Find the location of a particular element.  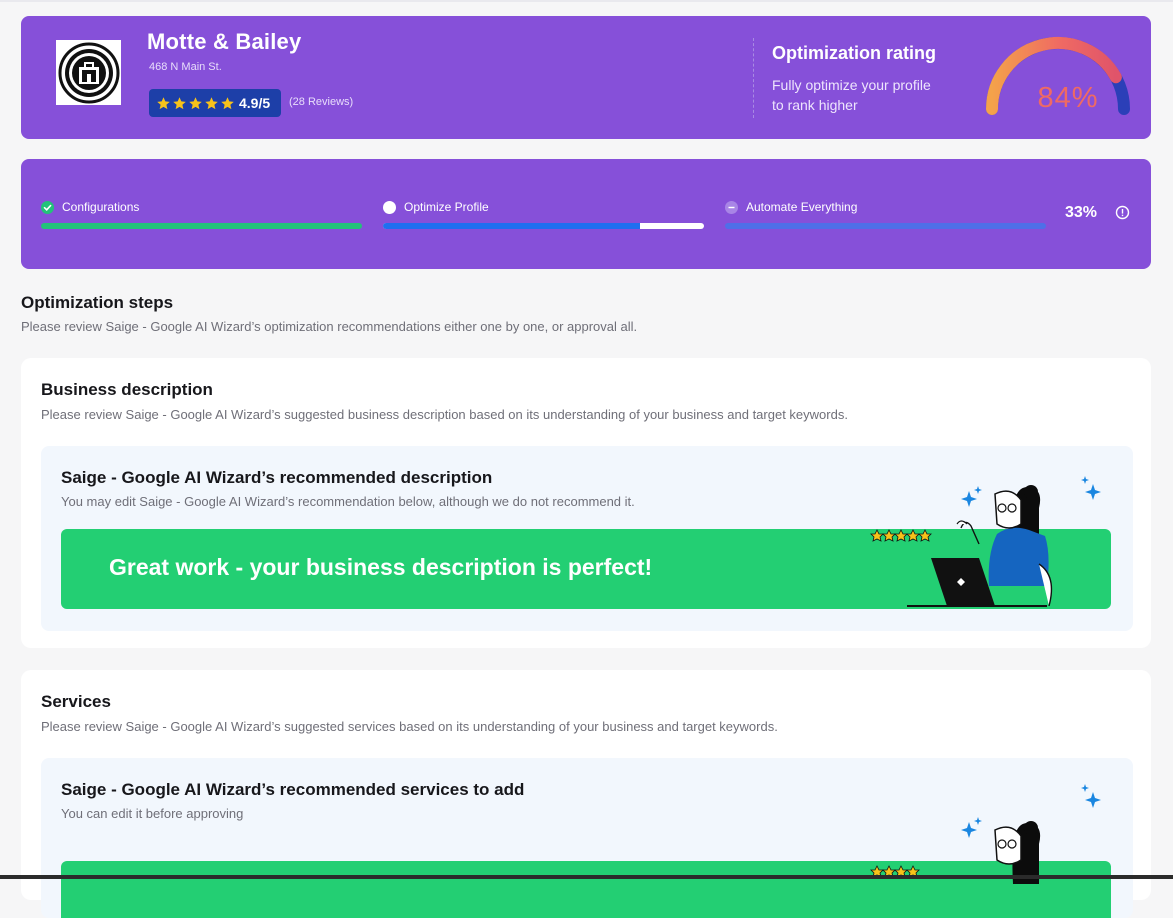

in-progress-dot-icon is located at coordinates (389, 207).